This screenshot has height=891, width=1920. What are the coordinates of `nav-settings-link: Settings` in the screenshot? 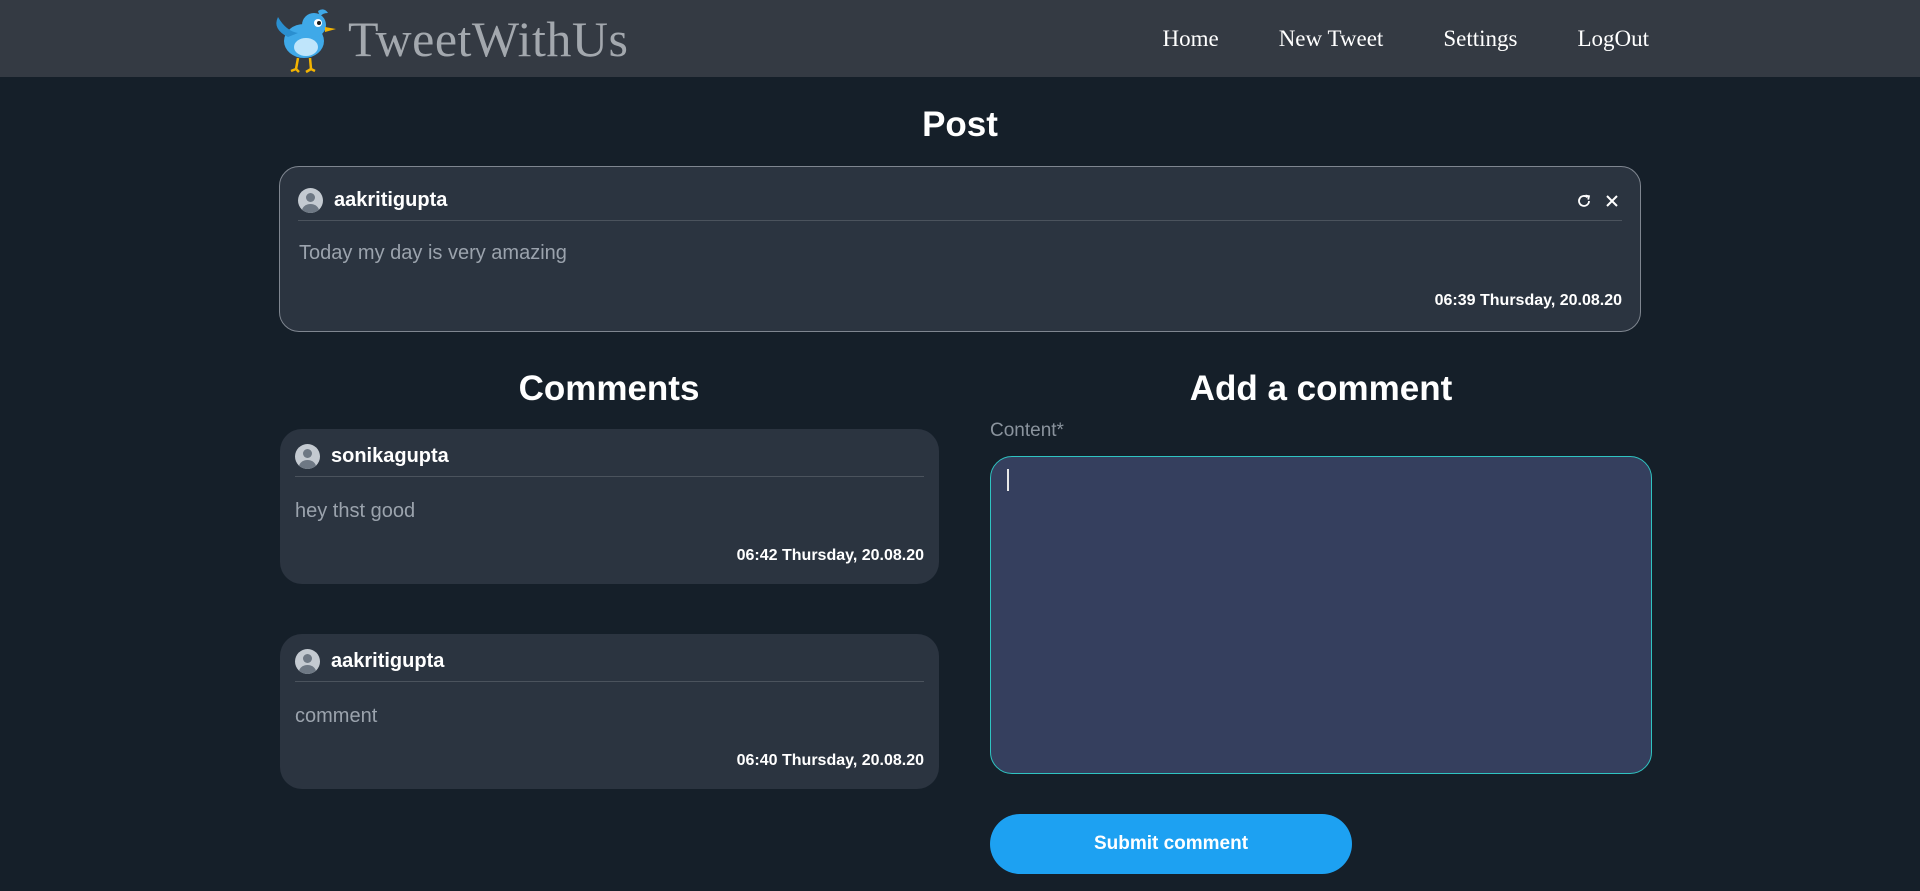 It's located at (1480, 39).